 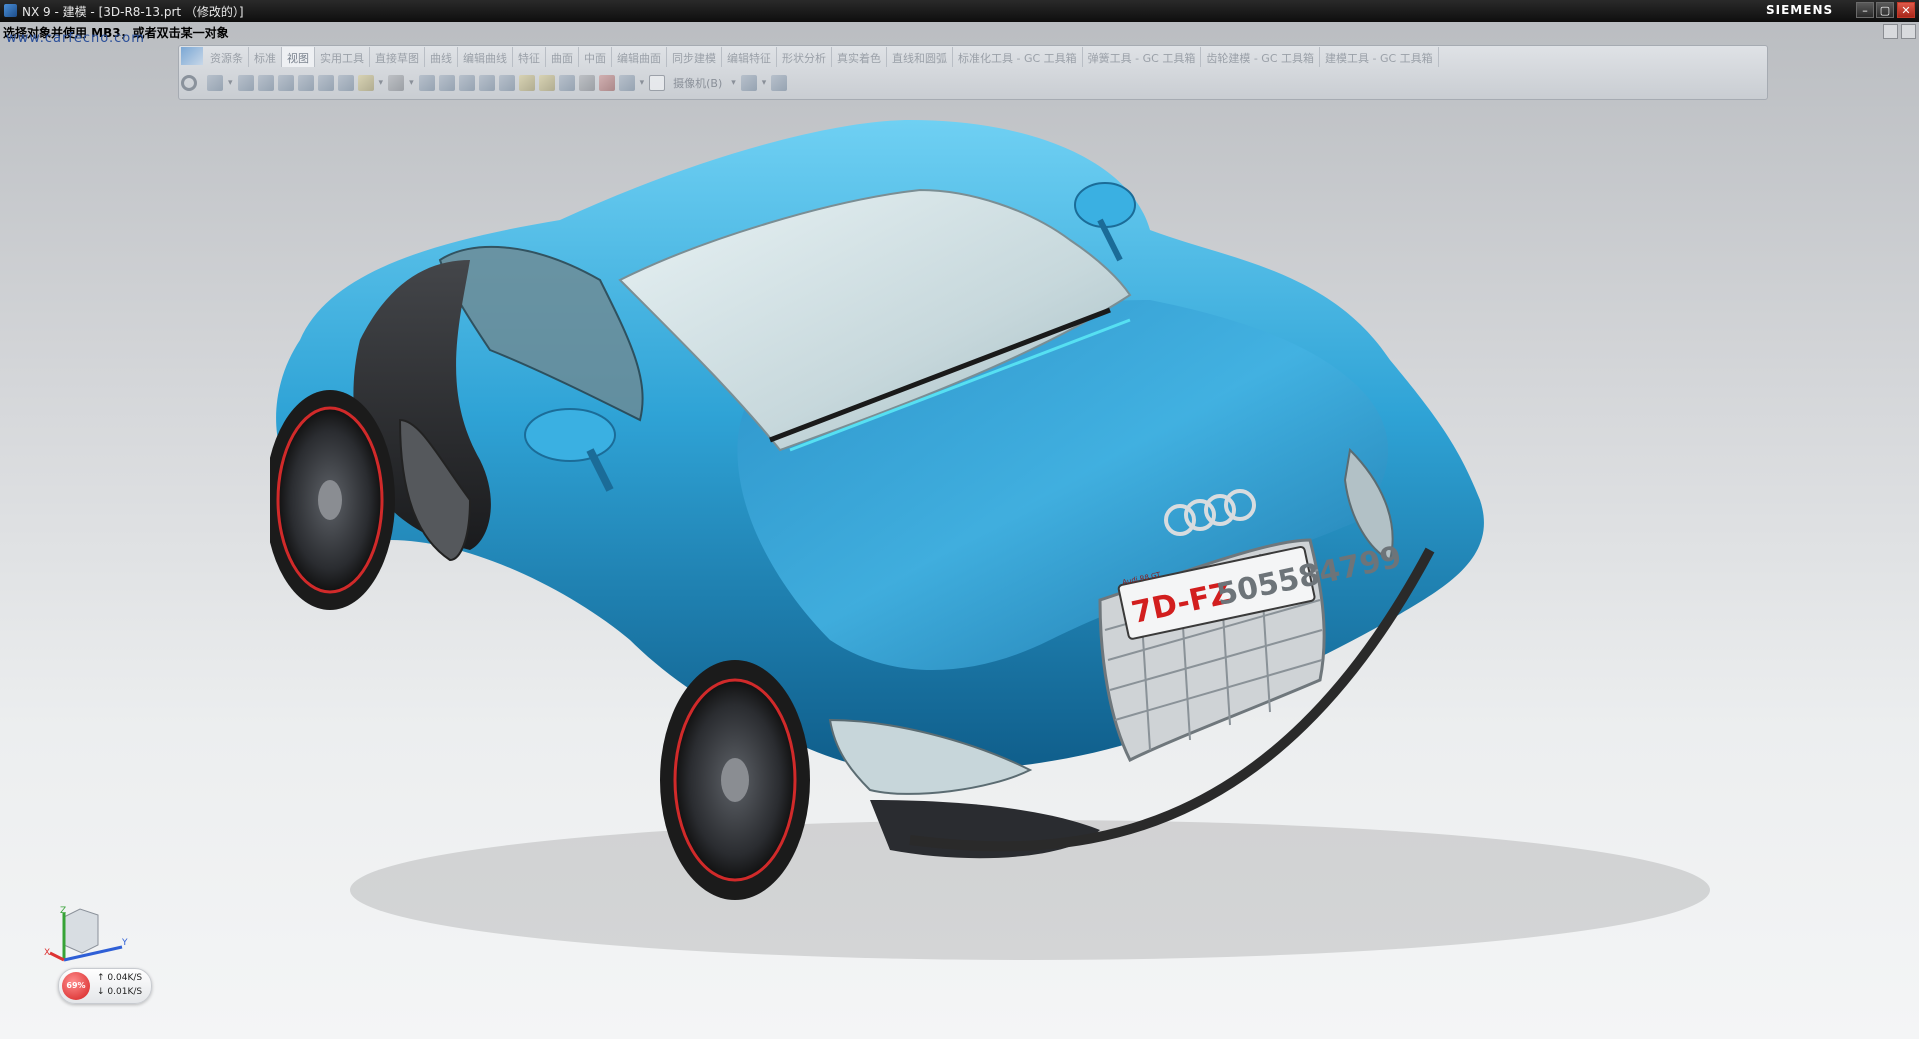 I want to click on tab-edit-surface: 编辑曲面, so click(x=639, y=57).